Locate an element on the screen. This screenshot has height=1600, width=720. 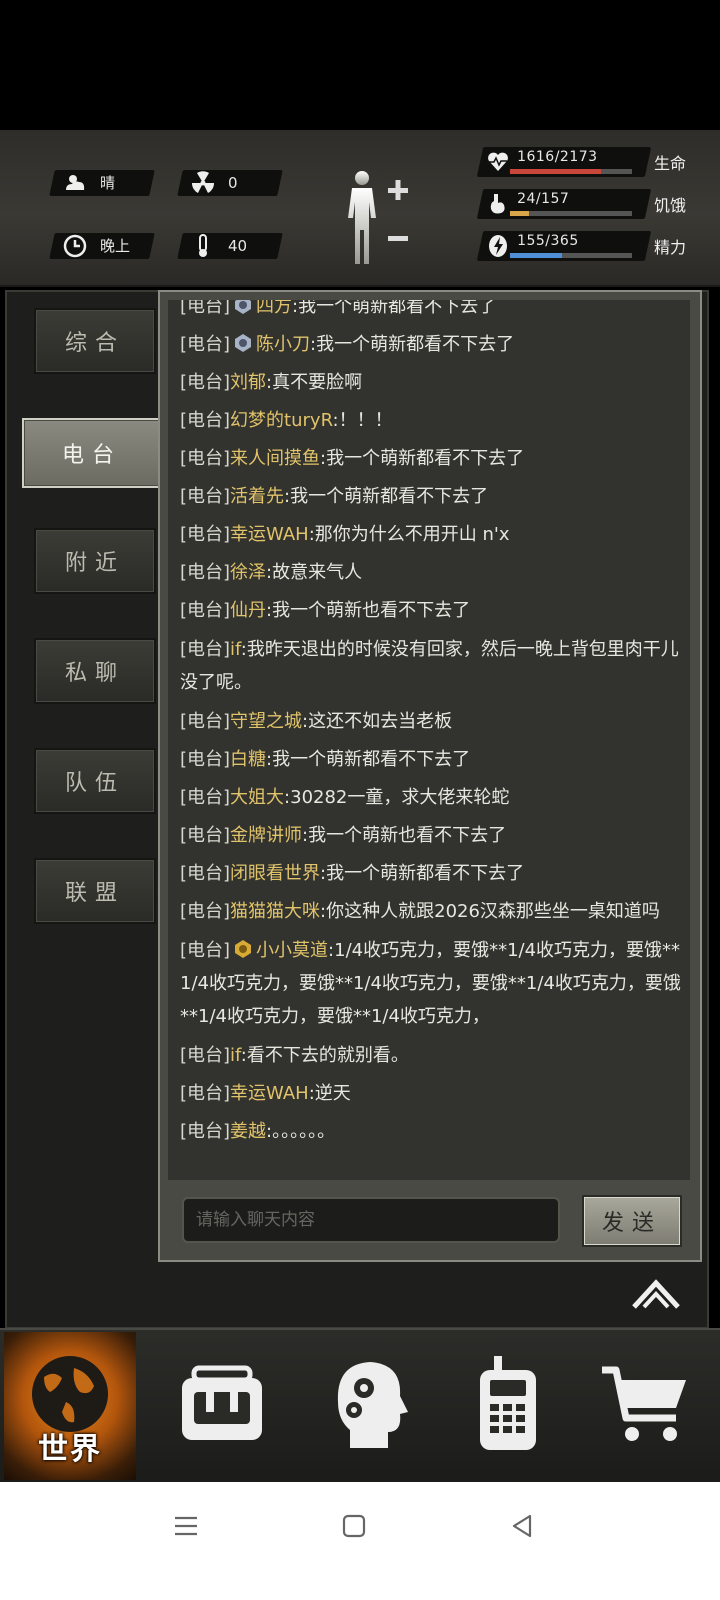
radiation-chip: 0 is located at coordinates (230, 183).